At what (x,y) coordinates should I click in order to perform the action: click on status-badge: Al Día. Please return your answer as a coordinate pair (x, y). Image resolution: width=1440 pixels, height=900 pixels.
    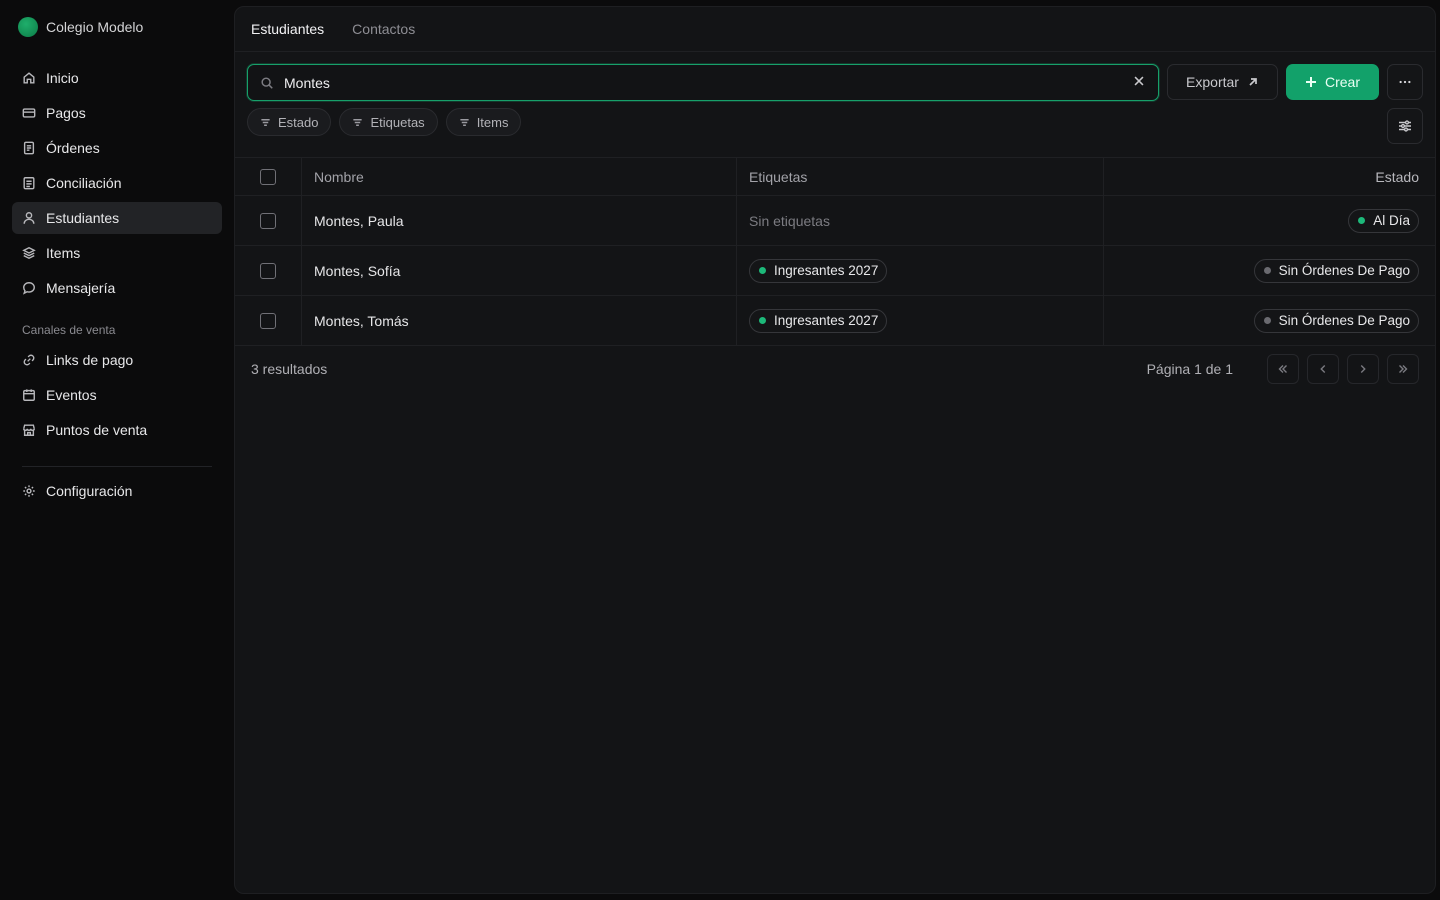
    Looking at the image, I should click on (1383, 220).